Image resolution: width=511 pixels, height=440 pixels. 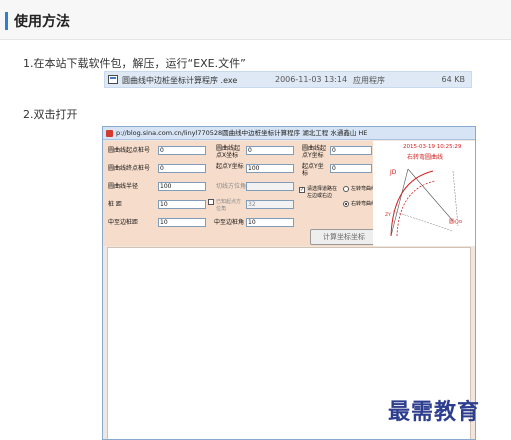 I want to click on exe-file-icon, so click(x=113, y=79).